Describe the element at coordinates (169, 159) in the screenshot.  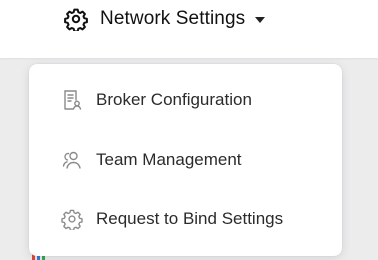
I see `menu-item-label: Team Management` at that location.